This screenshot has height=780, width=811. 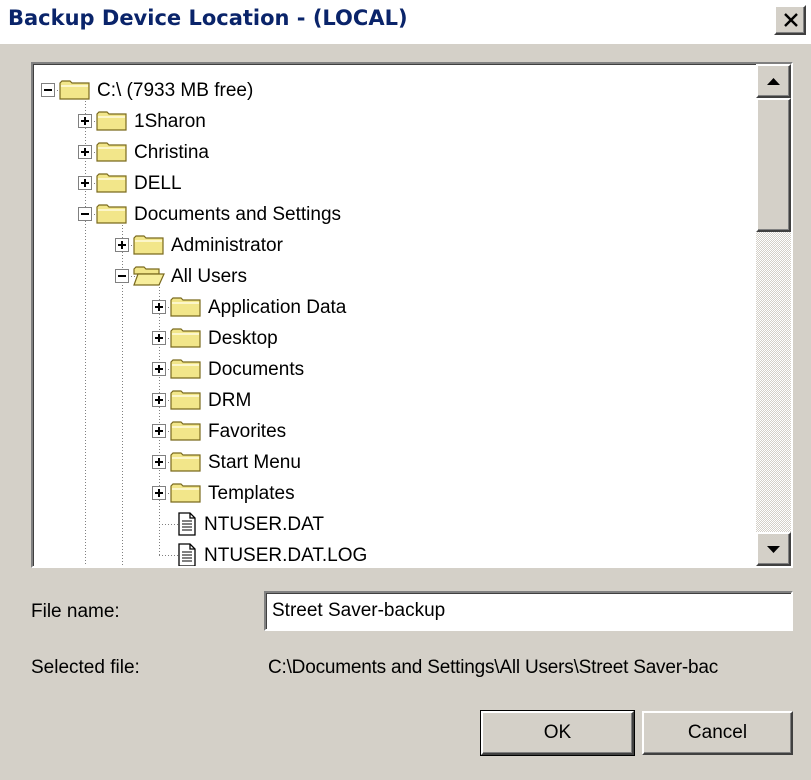 I want to click on tree-item: Desktop, so click(x=215, y=338).